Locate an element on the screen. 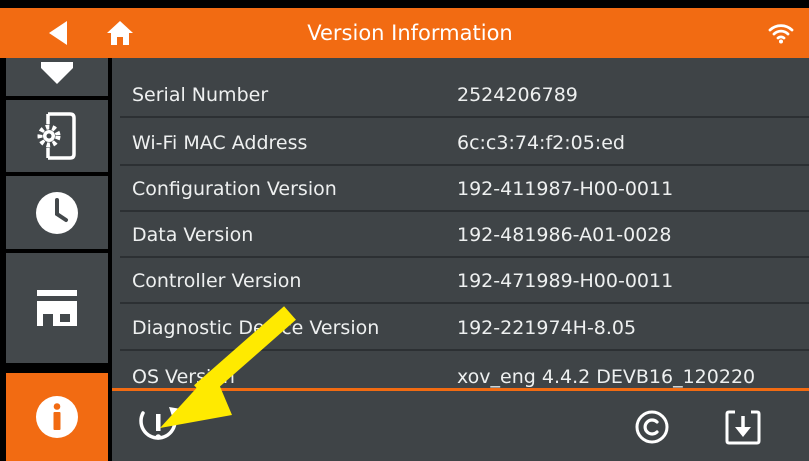 Image resolution: width=809 pixels, height=461 pixels. restart-button is located at coordinates (159, 427).